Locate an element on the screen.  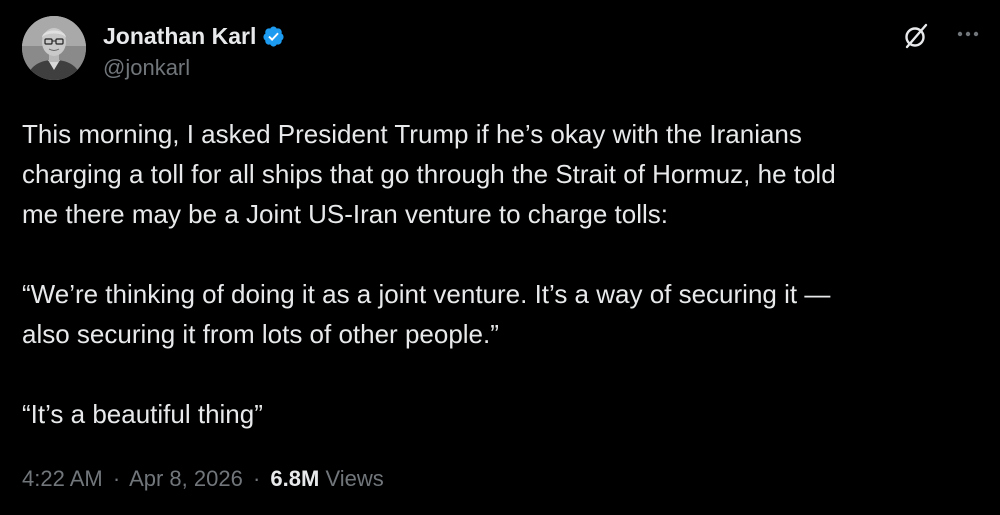
grok-icon is located at coordinates (916, 36).